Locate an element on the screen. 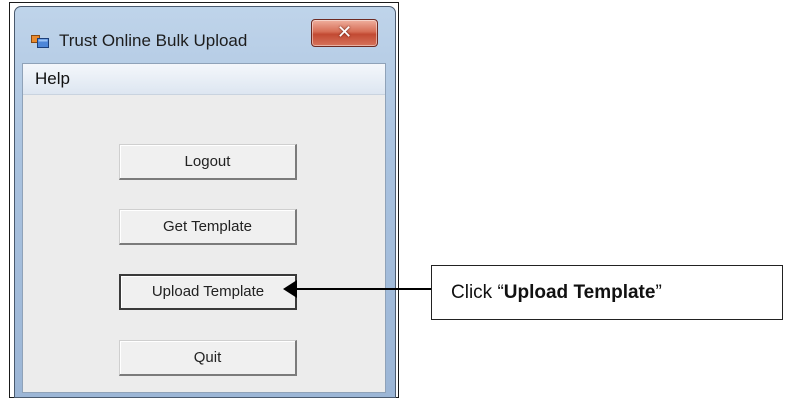 The width and height of the screenshot is (785, 401). callout-emphasis: Upload Template is located at coordinates (579, 292).